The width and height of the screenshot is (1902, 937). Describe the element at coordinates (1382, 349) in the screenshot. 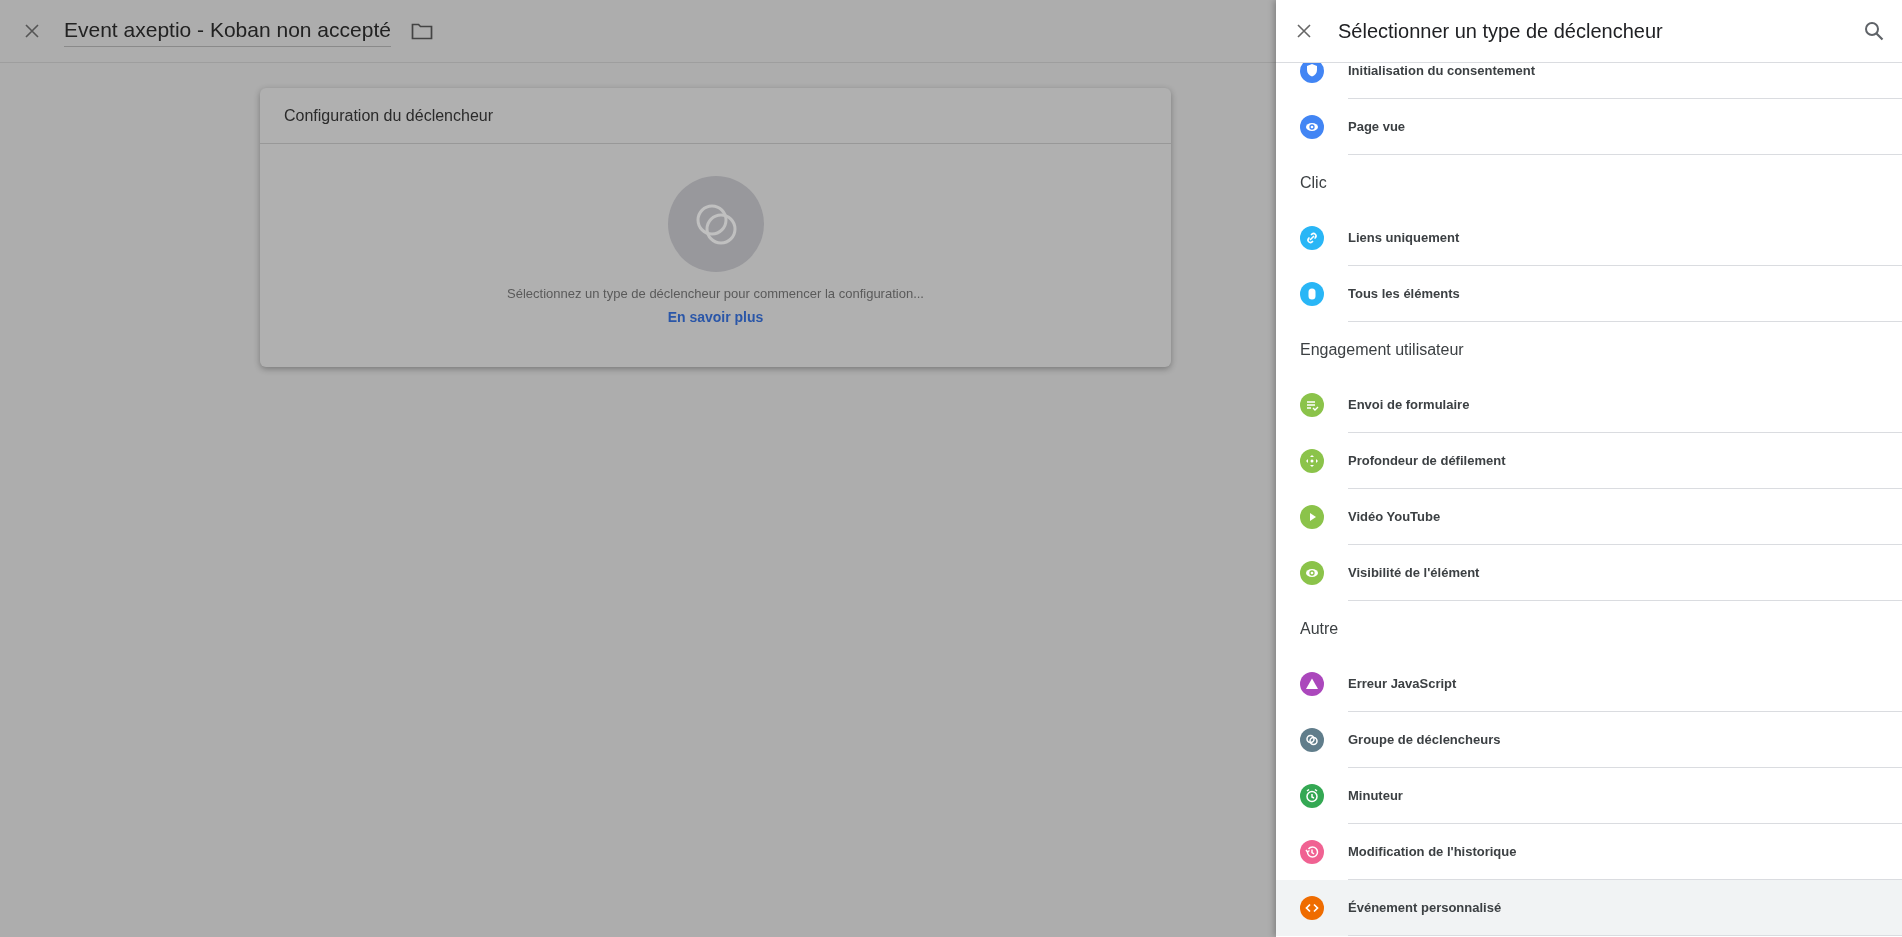

I see `section-heading: Engagement utilisateur` at that location.